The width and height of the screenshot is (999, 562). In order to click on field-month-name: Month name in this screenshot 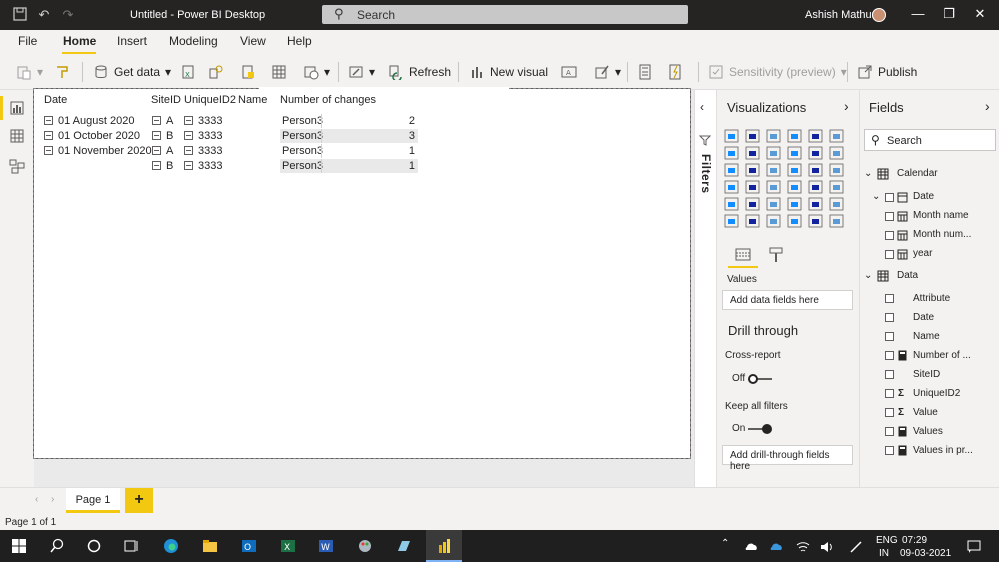, I will do `click(941, 216)`.